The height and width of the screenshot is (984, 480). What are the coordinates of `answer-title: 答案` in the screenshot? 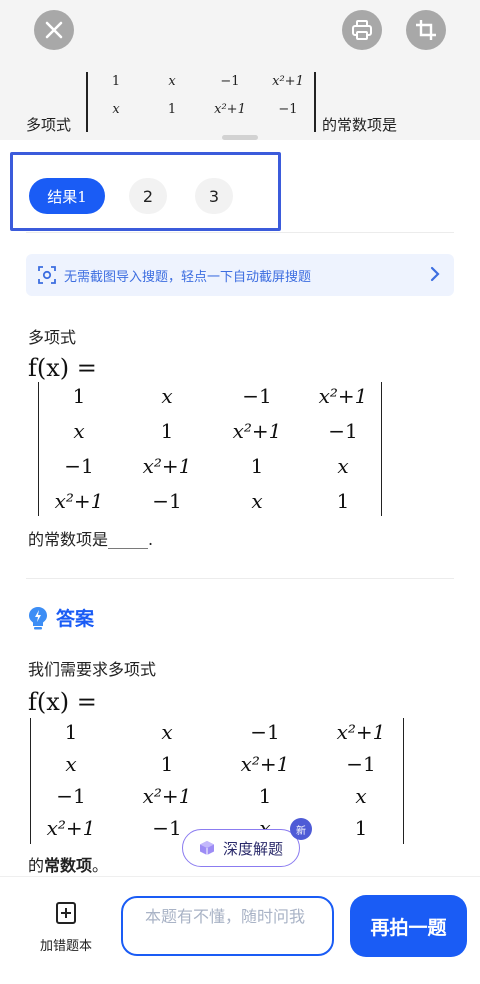 It's located at (75, 619).